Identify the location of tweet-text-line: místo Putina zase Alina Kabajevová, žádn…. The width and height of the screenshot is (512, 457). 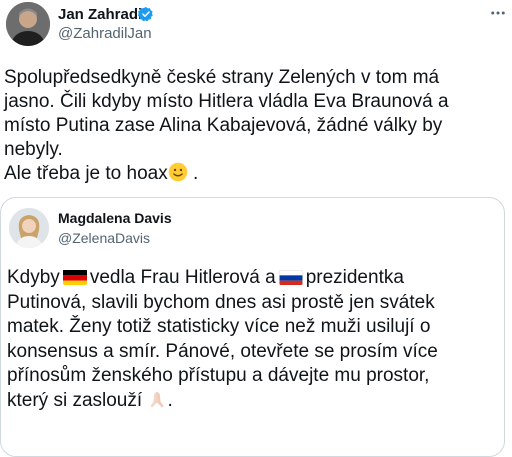
(223, 125).